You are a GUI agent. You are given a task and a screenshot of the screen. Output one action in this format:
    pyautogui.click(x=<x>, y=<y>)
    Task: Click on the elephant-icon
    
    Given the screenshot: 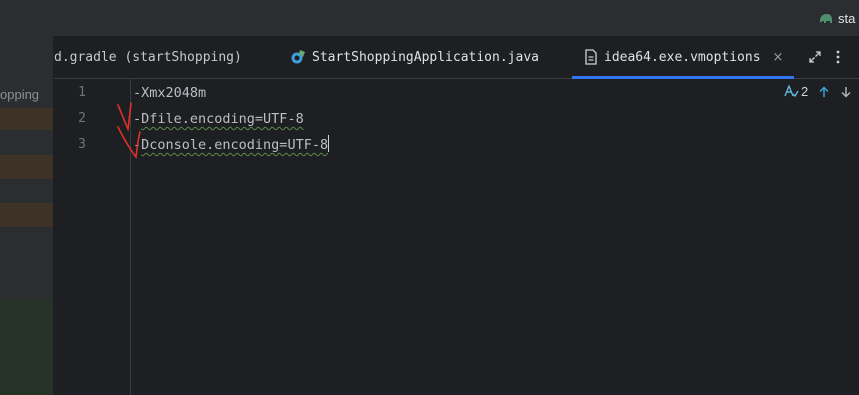 What is the action you would take?
    pyautogui.click(x=826, y=18)
    